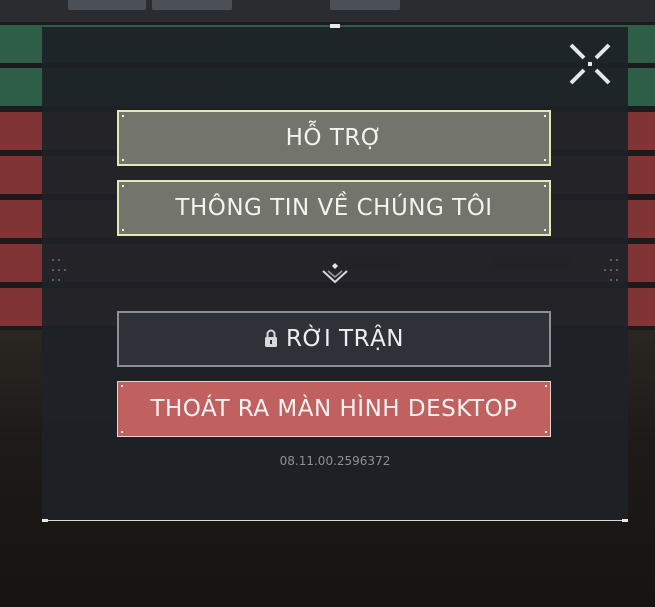 The height and width of the screenshot is (607, 655). I want to click on quit-to-desktop-button: THOÁT RA MÀN HÌNH DESKTOP, so click(334, 409).